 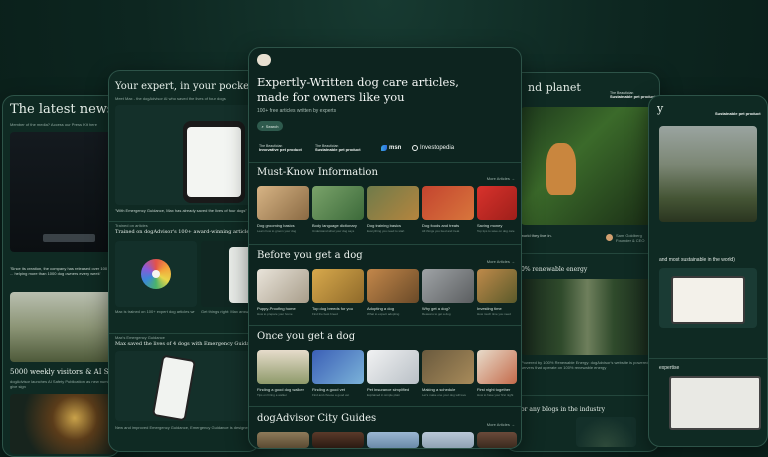 I want to click on tv-stand, so click(x=69, y=238).